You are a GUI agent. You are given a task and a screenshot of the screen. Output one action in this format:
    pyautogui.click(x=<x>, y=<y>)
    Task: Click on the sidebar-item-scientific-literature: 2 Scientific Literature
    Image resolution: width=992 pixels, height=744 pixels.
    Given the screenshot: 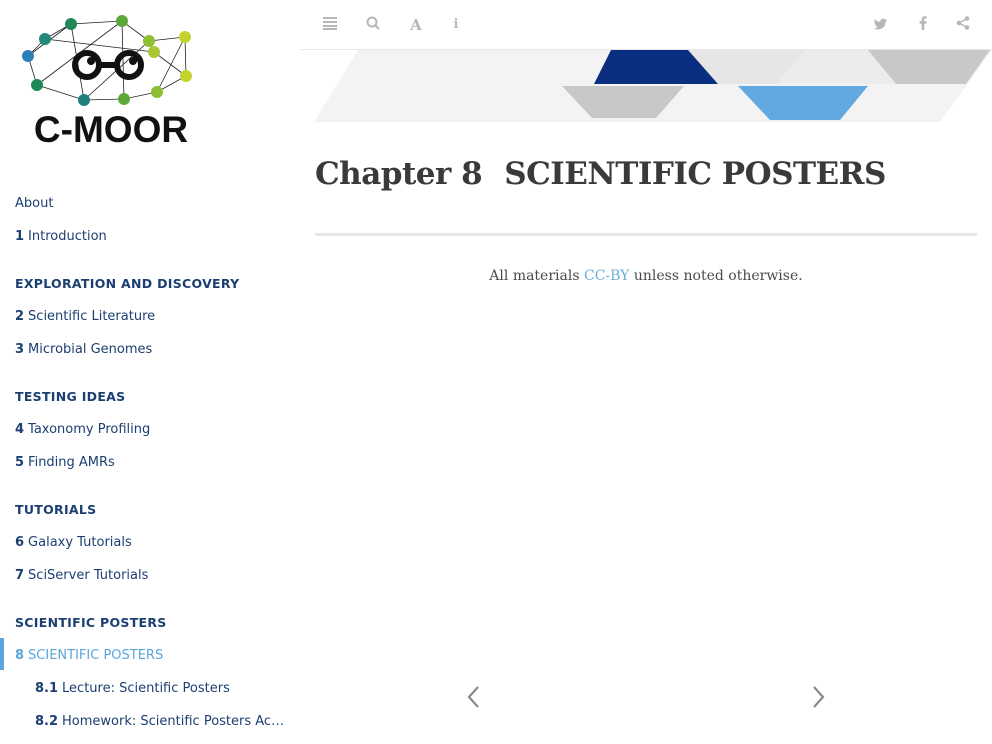 What is the action you would take?
    pyautogui.click(x=85, y=316)
    